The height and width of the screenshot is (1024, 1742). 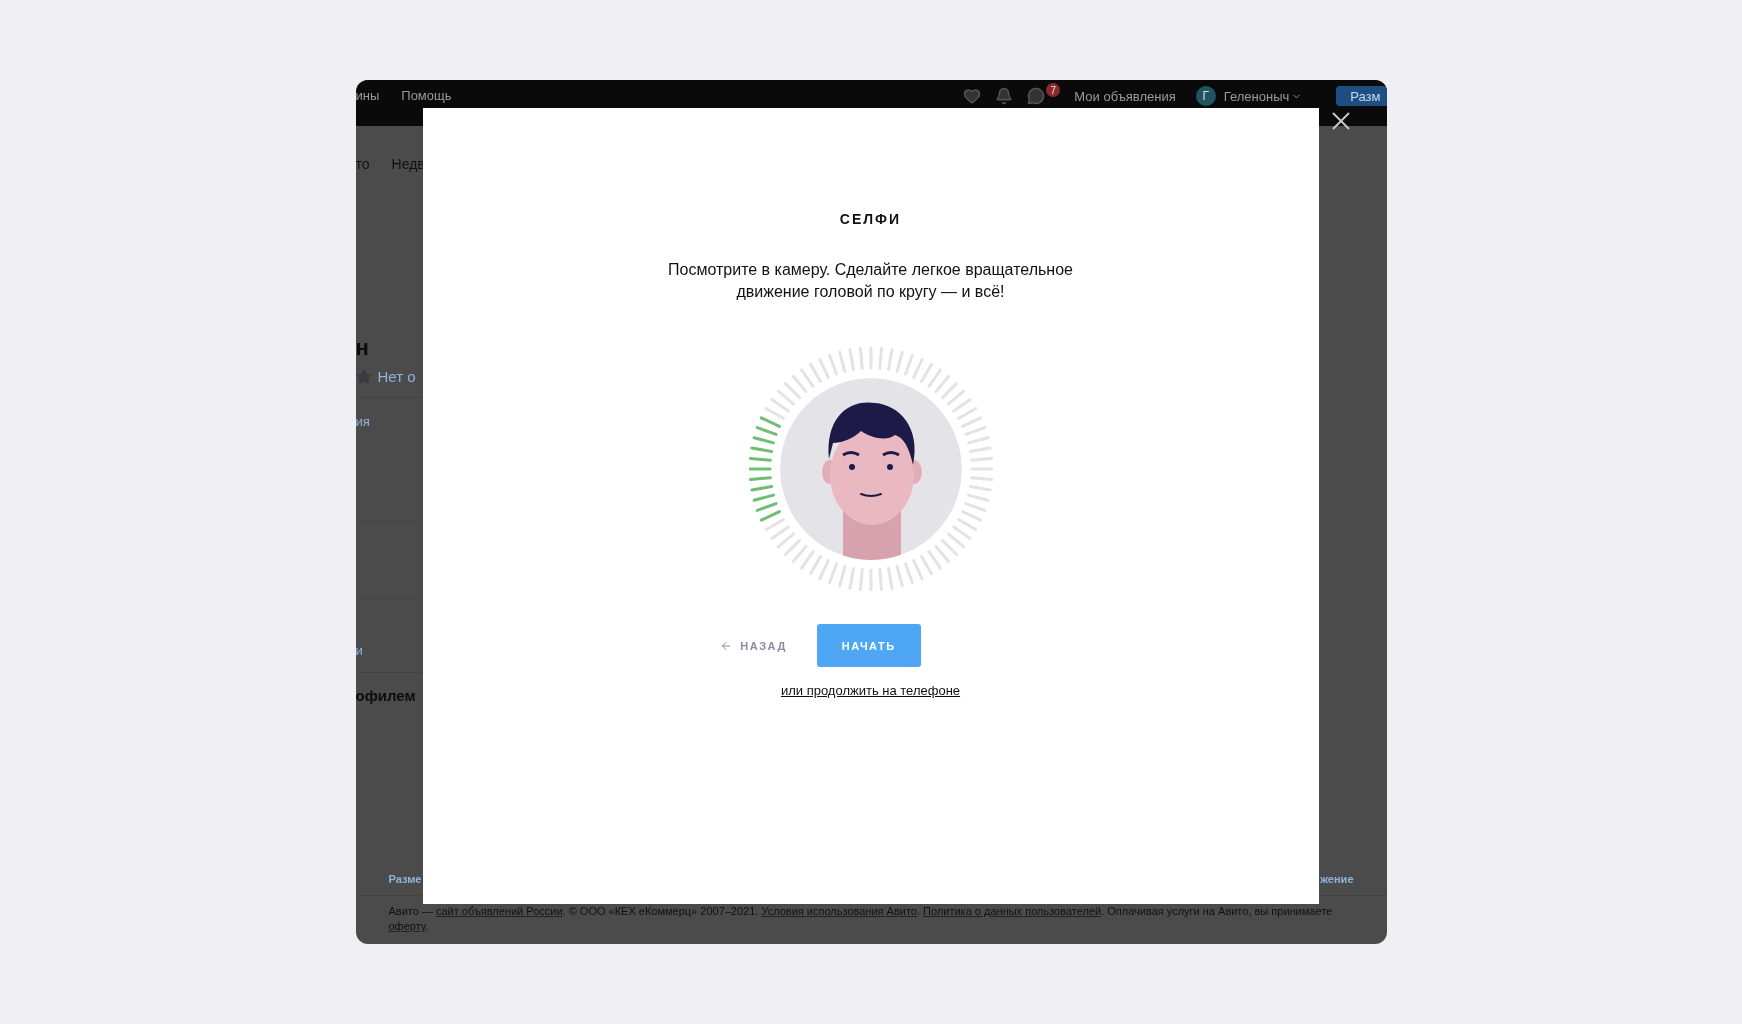 What do you see at coordinates (839, 911) in the screenshot?
I see `legal-link: Условия использования Авито` at bounding box center [839, 911].